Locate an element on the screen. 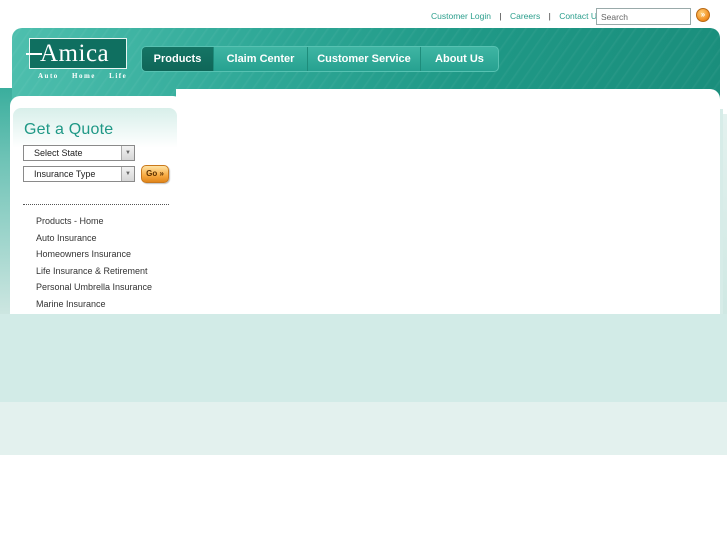 The width and height of the screenshot is (727, 545). divider is located at coordinates (96, 204).